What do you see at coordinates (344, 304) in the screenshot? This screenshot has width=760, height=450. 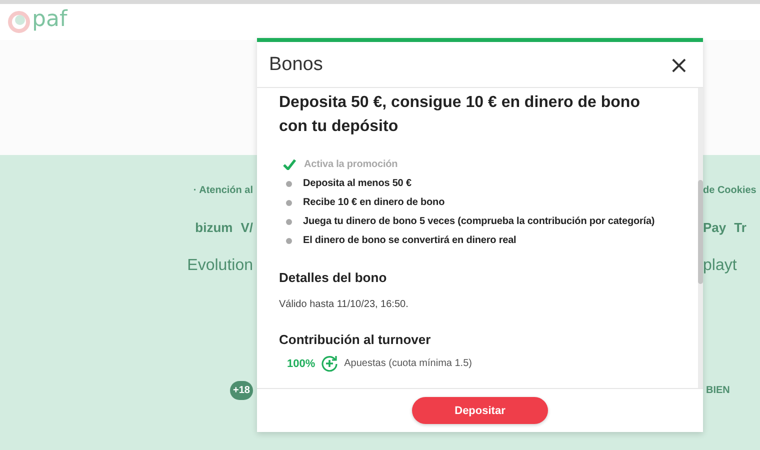 I see `validity-text: Válido hasta 11/10/23, 16:50.` at bounding box center [344, 304].